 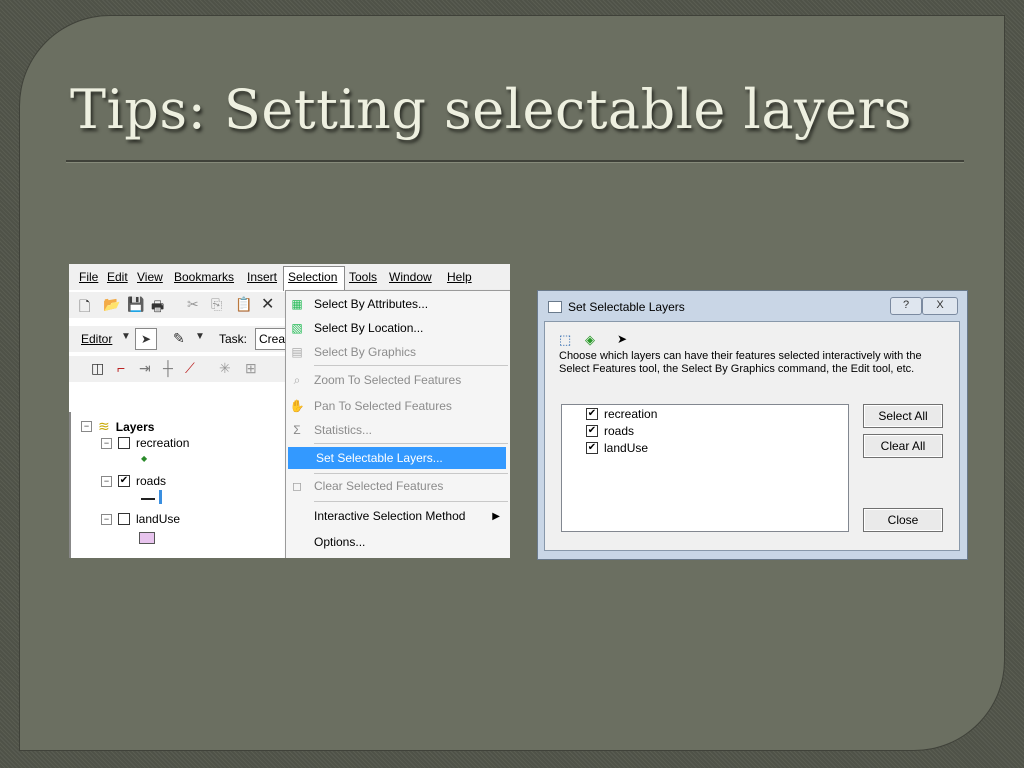 I want to click on intersect-icon: ⟋, so click(x=190, y=368).